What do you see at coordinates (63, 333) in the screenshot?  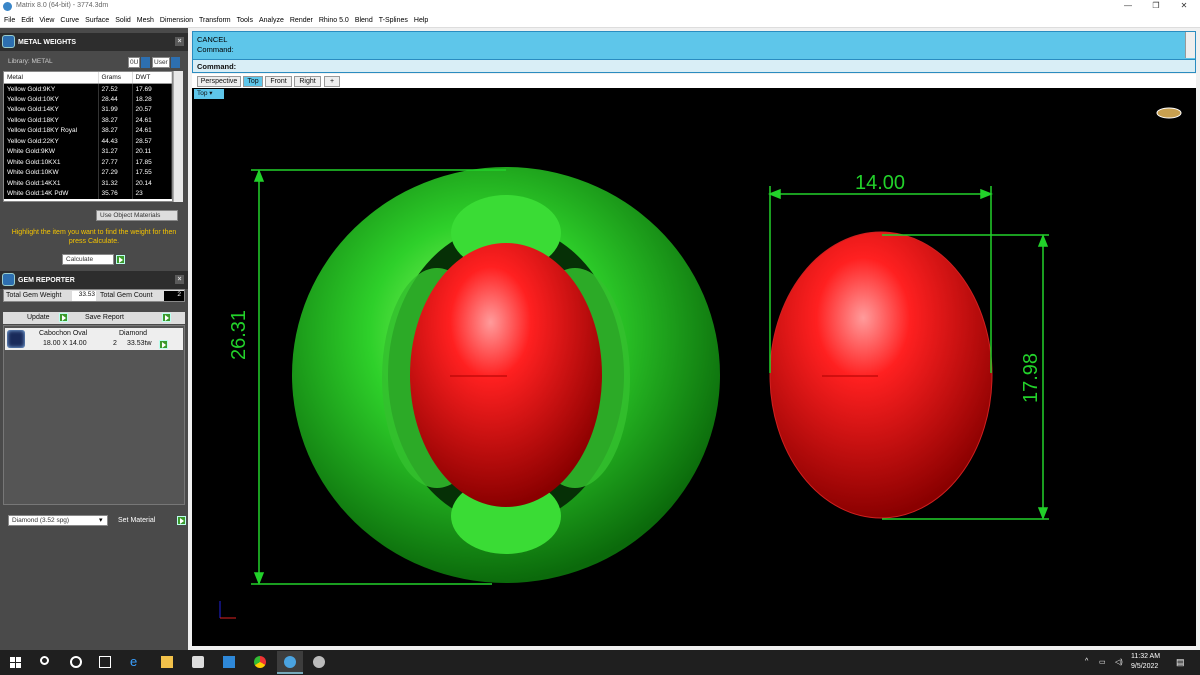 I see `gem-cut: Cabochon Oval` at bounding box center [63, 333].